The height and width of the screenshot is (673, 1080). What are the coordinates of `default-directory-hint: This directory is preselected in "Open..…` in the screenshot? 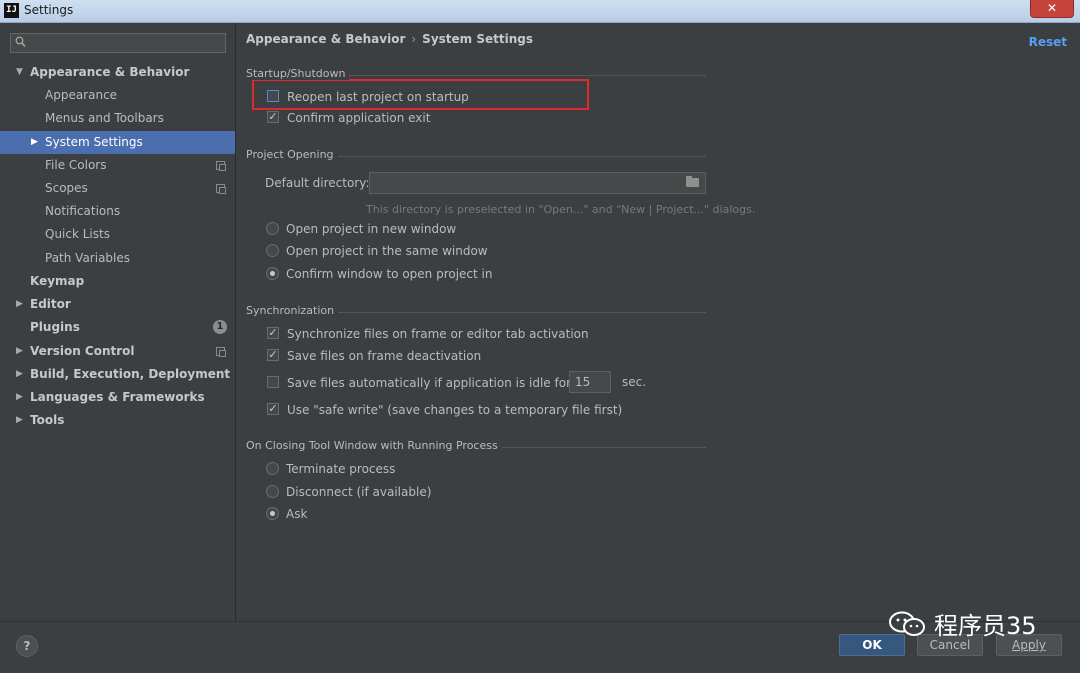 It's located at (561, 209).